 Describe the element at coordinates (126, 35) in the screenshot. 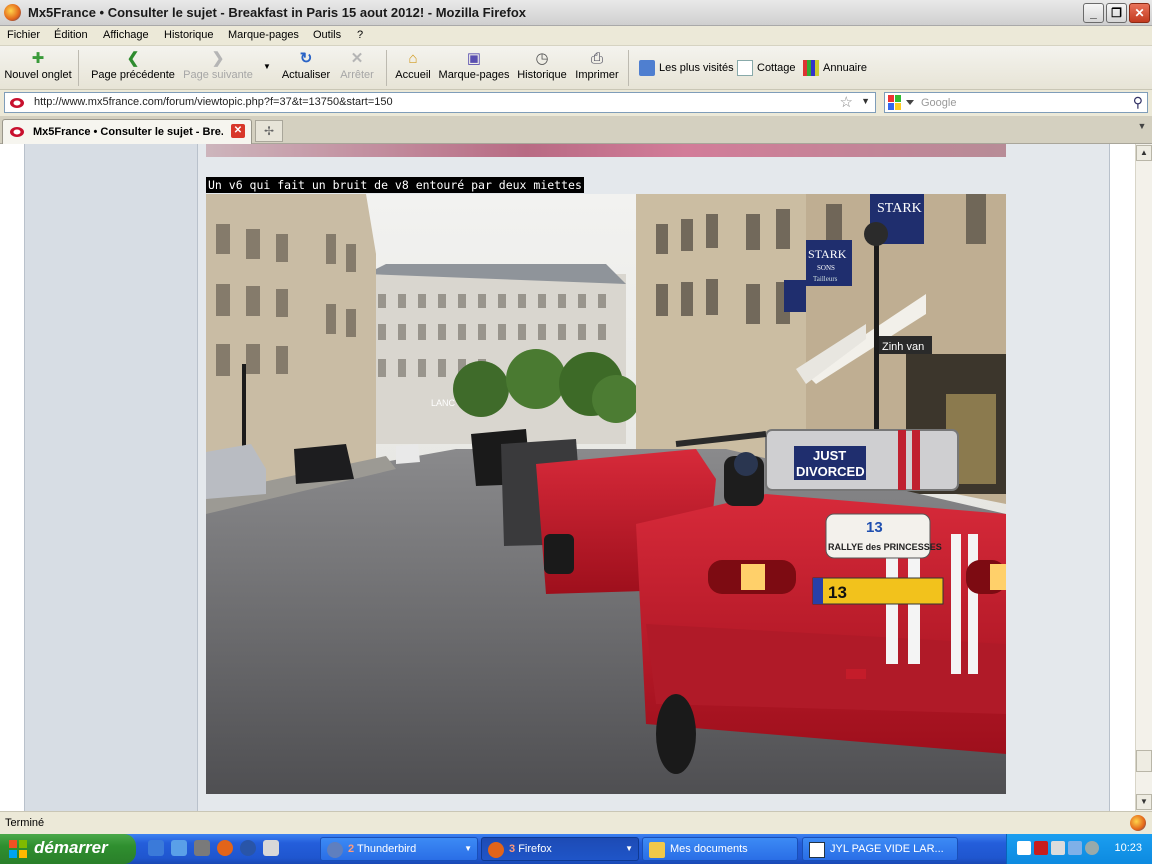

I see `menu-affichage: Affichage` at that location.